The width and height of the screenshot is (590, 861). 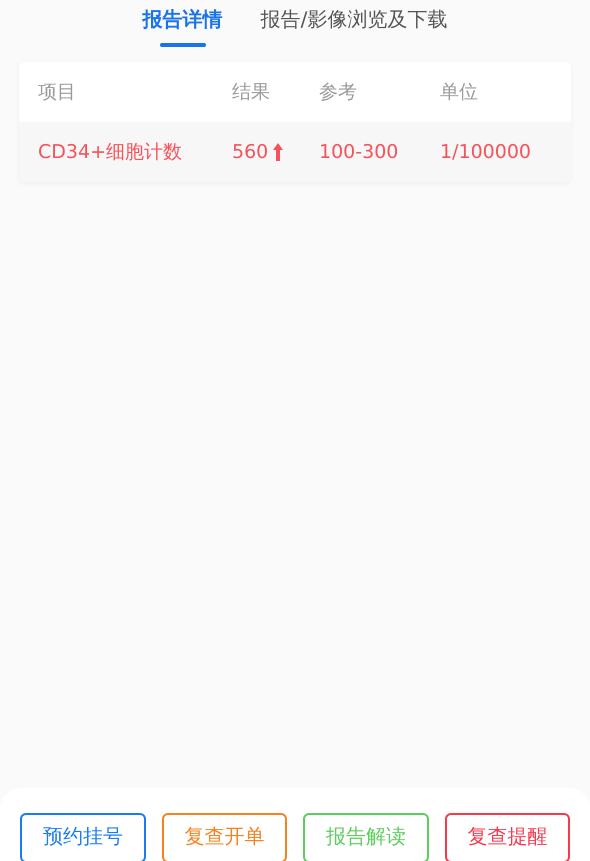 I want to click on tab: 报告详情, so click(x=182, y=34).